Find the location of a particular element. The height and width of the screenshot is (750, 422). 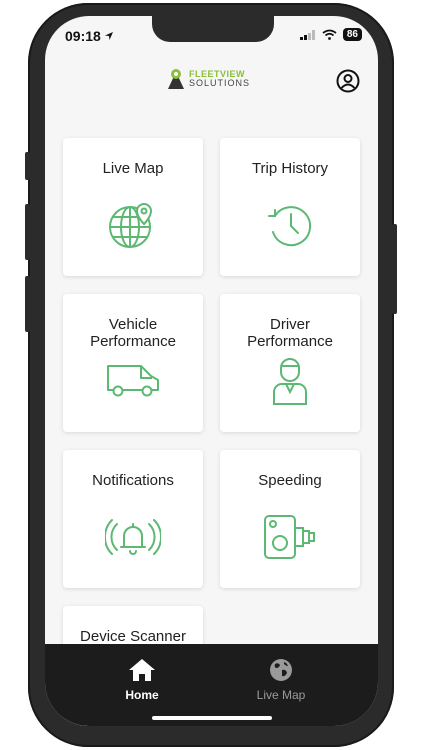

tile-trip-history: Trip History is located at coordinates (290, 207).